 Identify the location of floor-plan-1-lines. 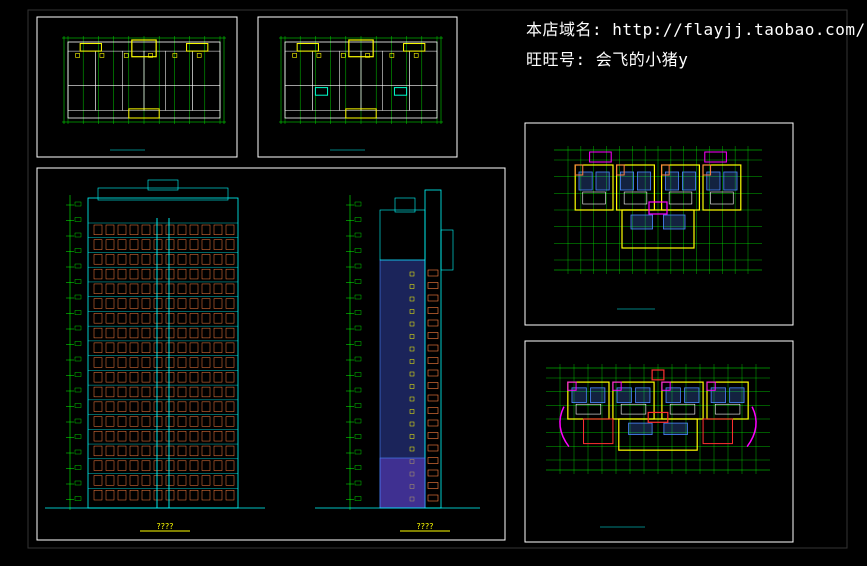
(144, 93).